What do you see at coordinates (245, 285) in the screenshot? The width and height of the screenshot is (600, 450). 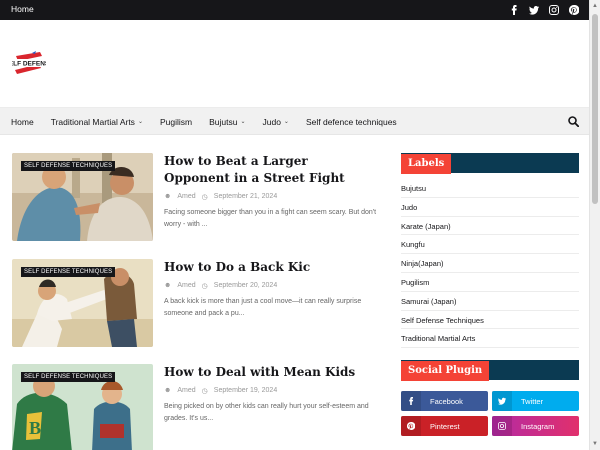 I see `post-date: September 20, 2024` at bounding box center [245, 285].